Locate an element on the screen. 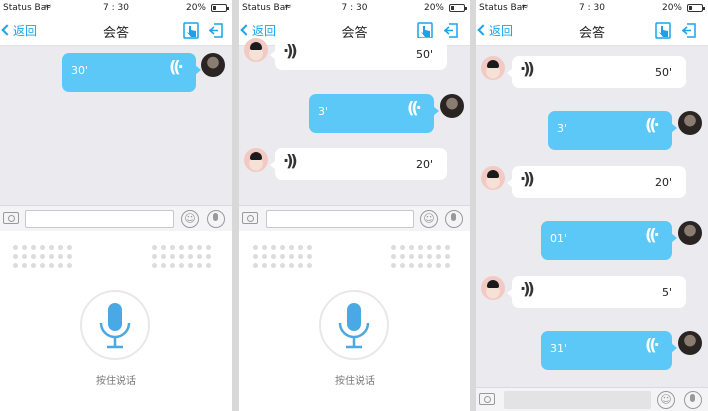  message-duration: 5' is located at coordinates (666, 292).